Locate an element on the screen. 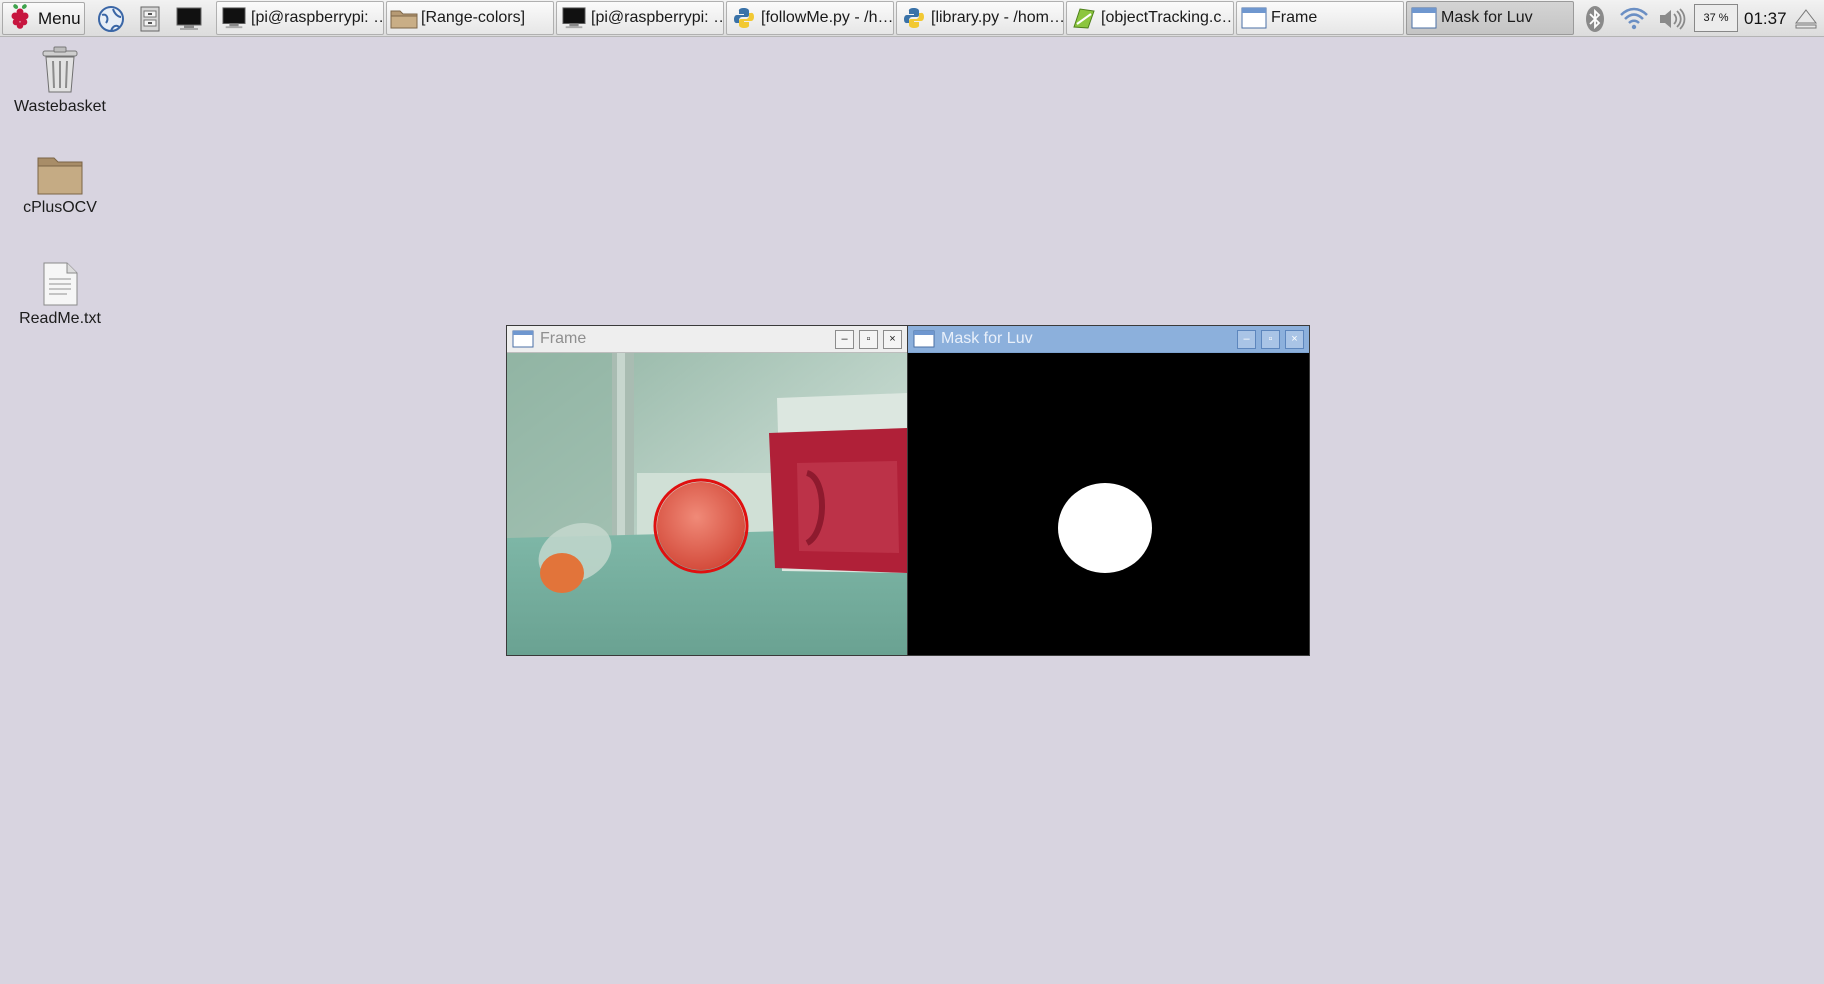 The width and height of the screenshot is (1824, 984). terminal-launcher is located at coordinates (189, 18).